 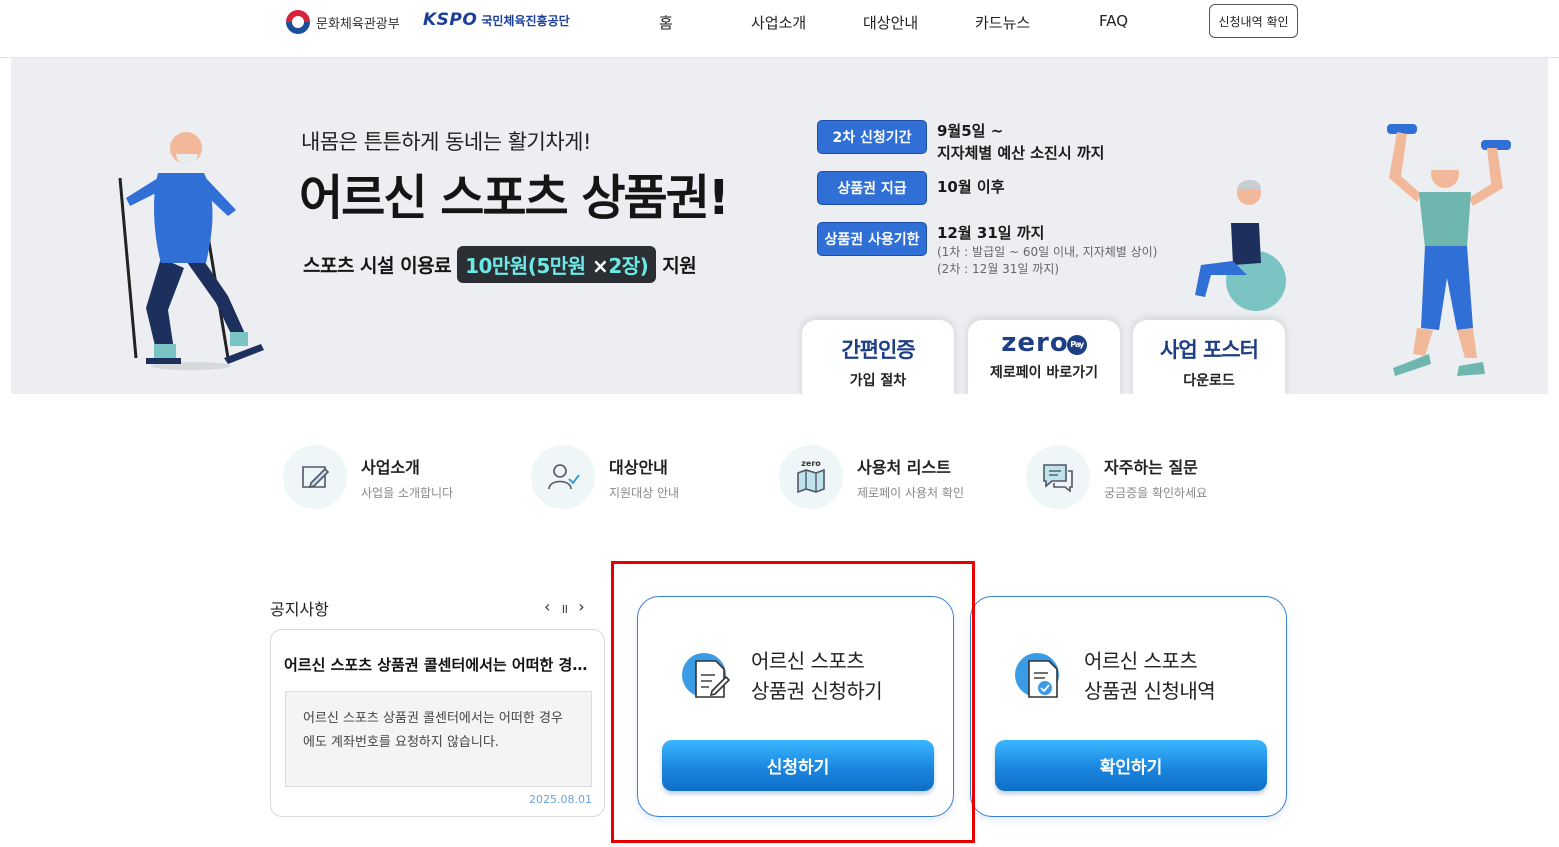 I want to click on highlight-box, so click(x=793, y=702).